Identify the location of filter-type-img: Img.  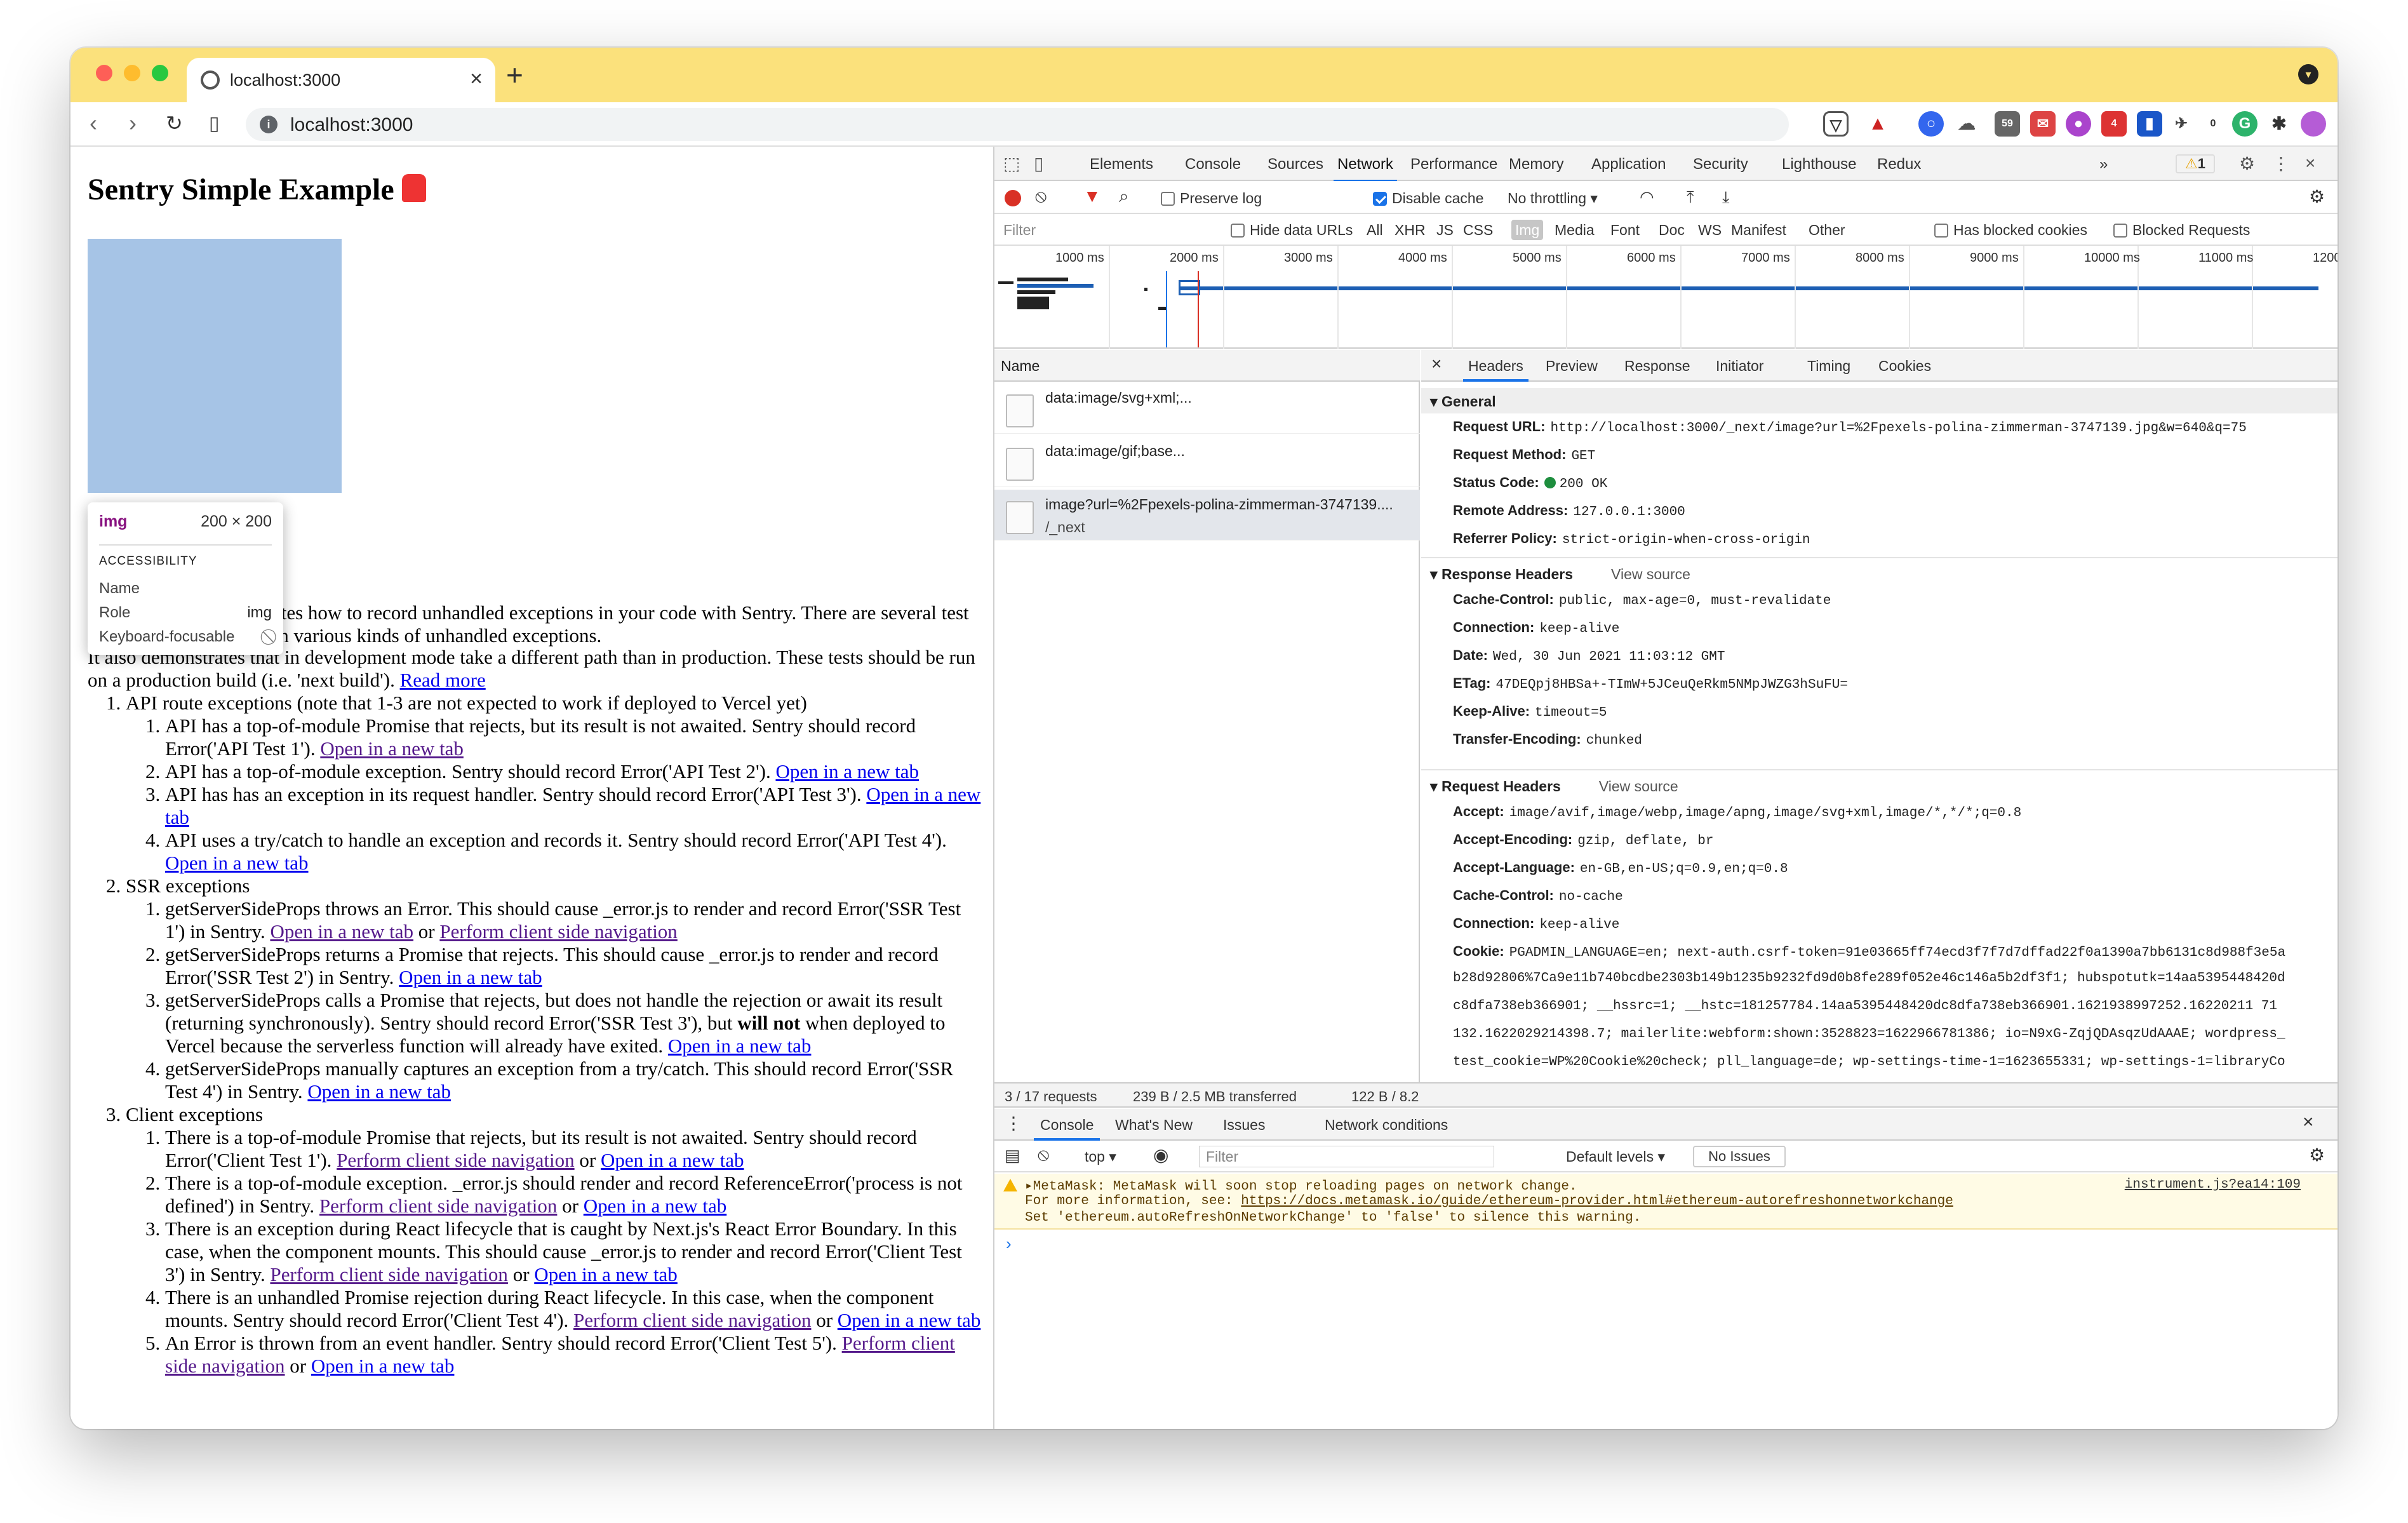
(1528, 230).